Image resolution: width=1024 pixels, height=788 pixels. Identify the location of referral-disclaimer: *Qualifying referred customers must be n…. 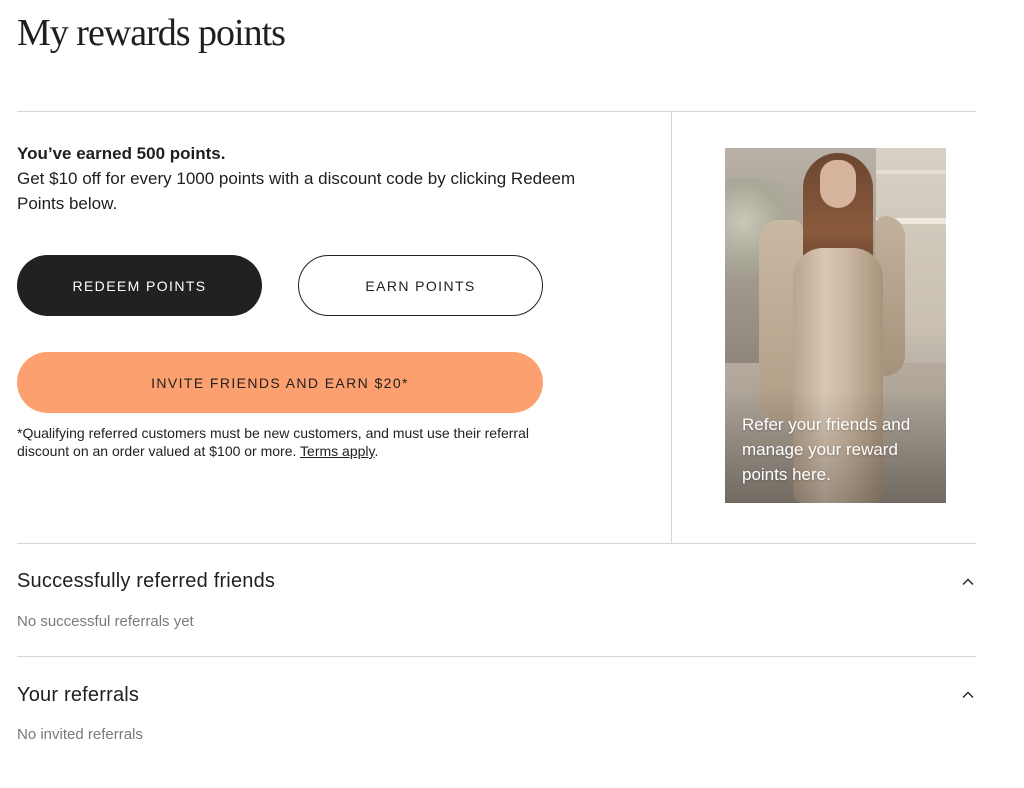
(277, 442).